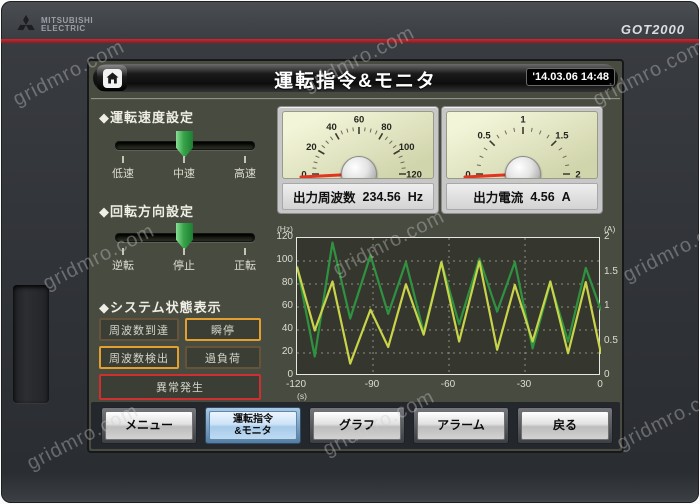  Describe the element at coordinates (184, 236) in the screenshot. I see `direction-slider-handle` at that location.